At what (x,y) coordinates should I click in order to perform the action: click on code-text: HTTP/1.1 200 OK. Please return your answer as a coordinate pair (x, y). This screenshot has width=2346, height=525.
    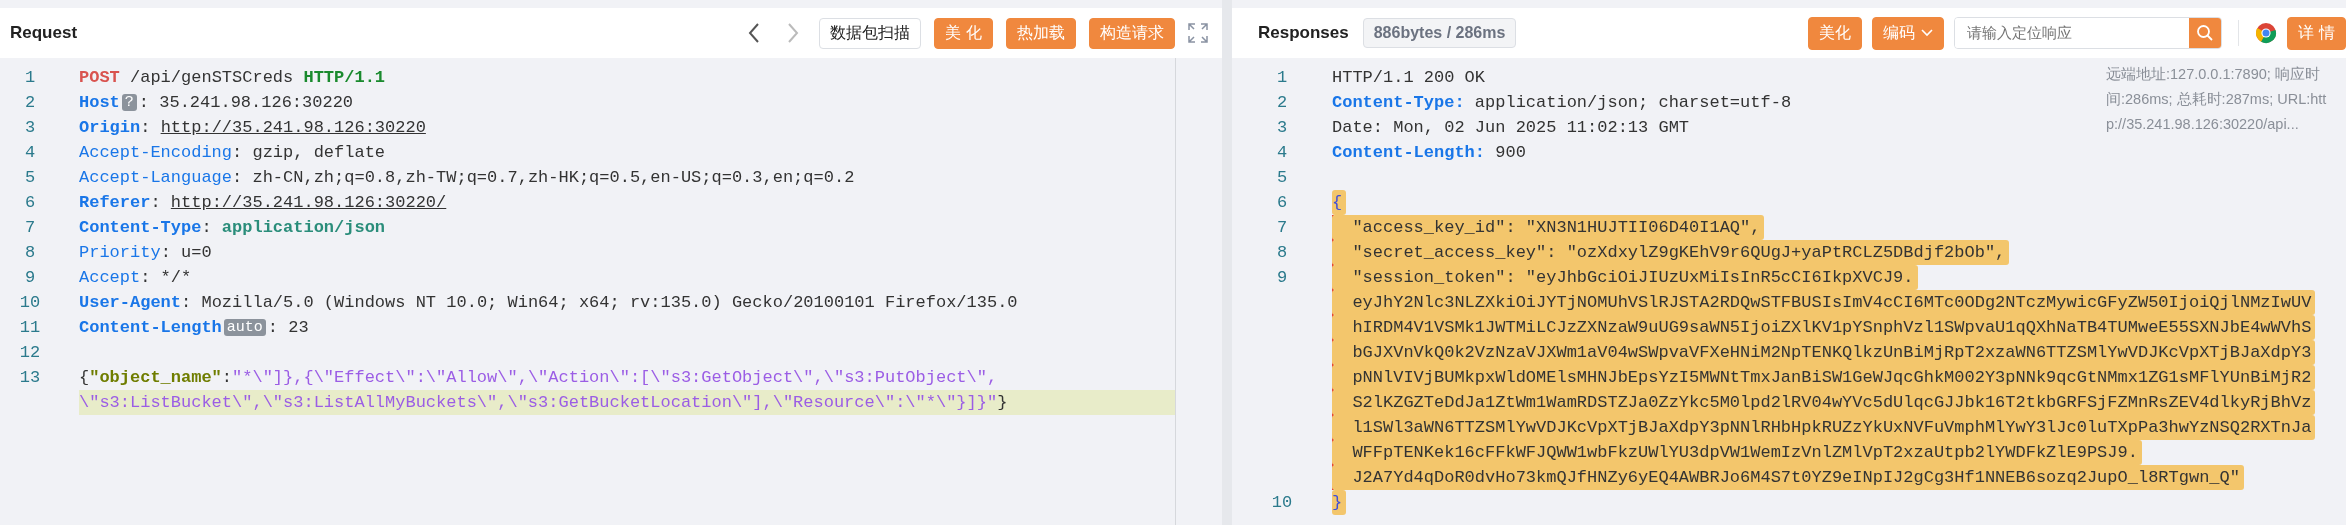
    Looking at the image, I should click on (1409, 77).